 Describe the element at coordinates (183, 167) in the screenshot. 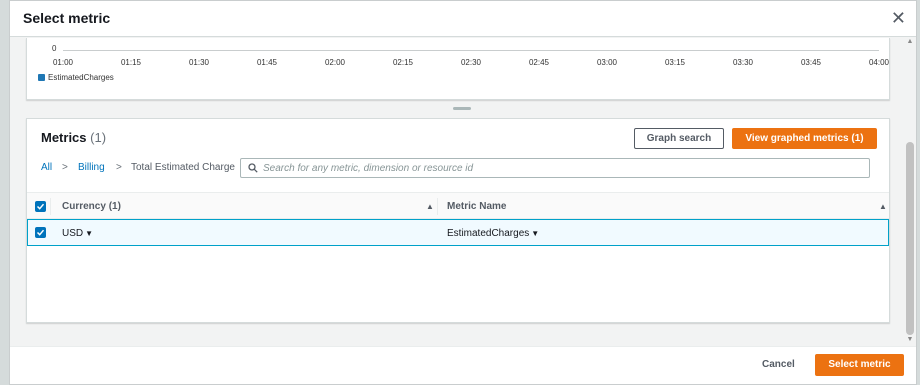

I see `breadcrumb-current: Total Estimated Charge` at that location.